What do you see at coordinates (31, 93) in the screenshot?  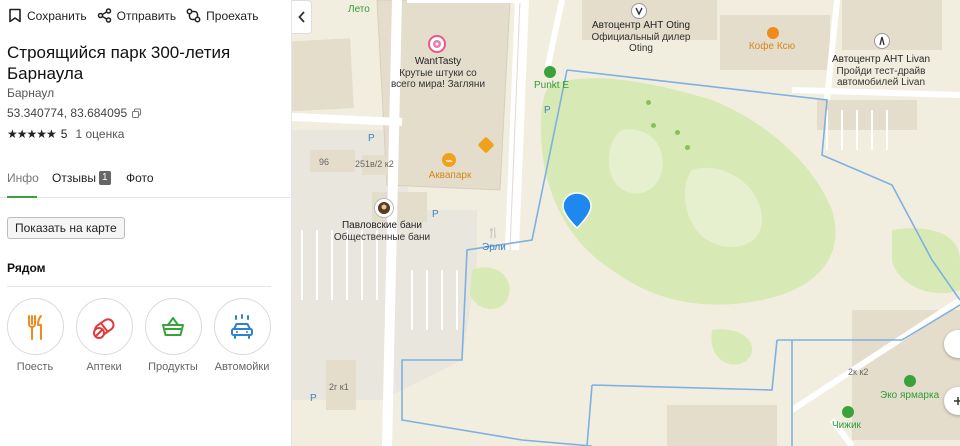 I see `place-city: Барнаул` at bounding box center [31, 93].